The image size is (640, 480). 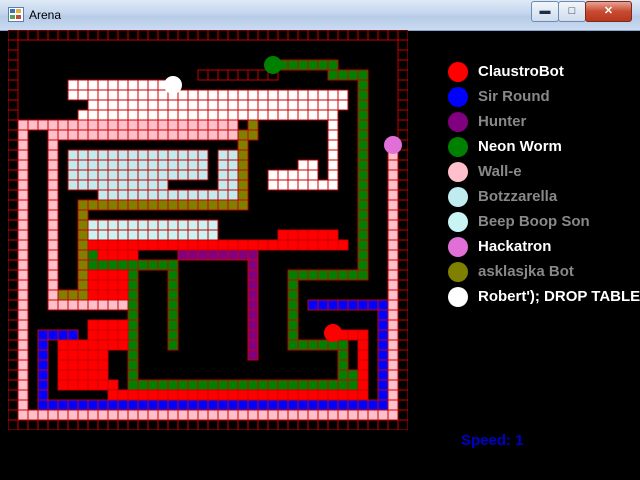 I want to click on legend-item: Robert'); DROP TABLE, so click(x=544, y=297).